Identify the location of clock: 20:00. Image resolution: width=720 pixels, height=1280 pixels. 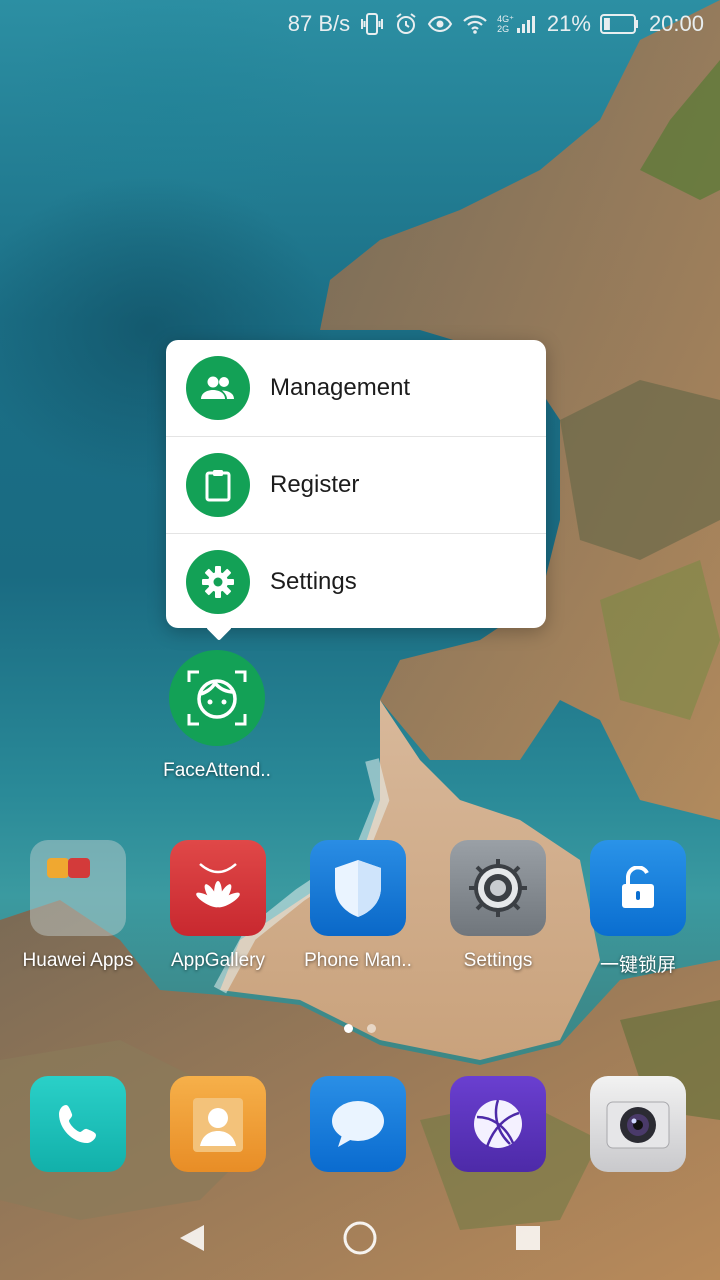
(676, 23).